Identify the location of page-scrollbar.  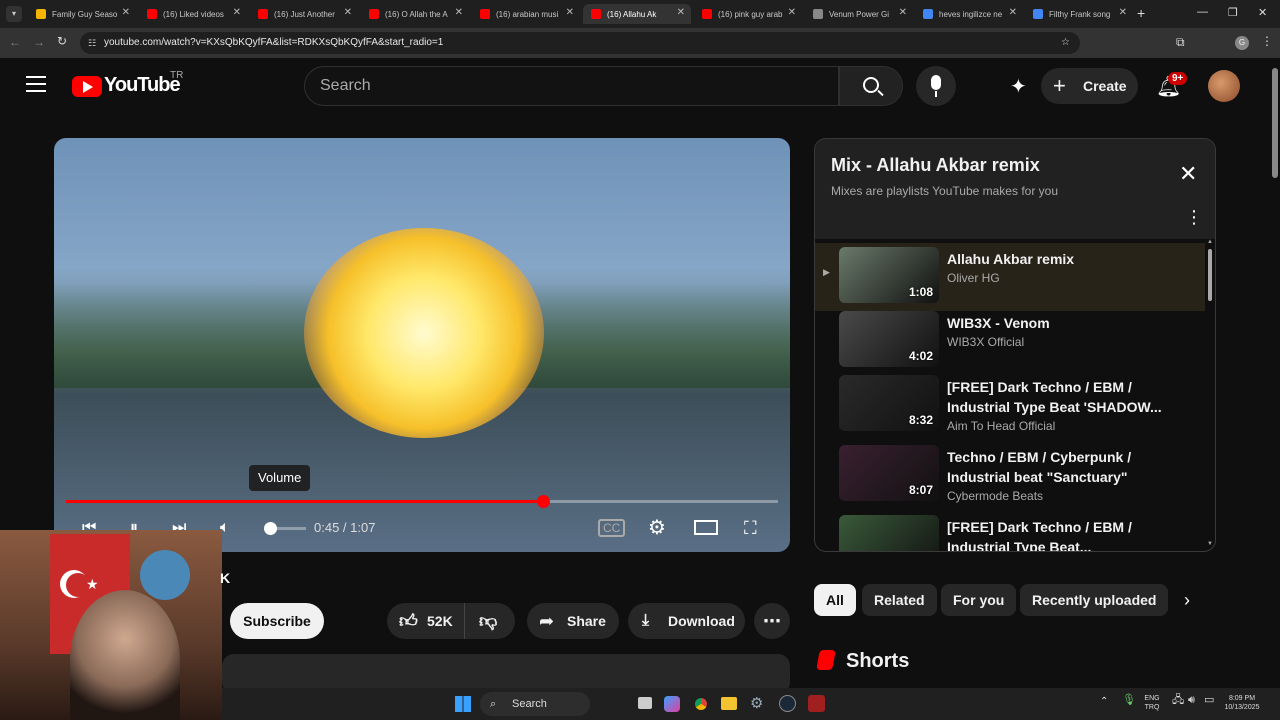
(1275, 372).